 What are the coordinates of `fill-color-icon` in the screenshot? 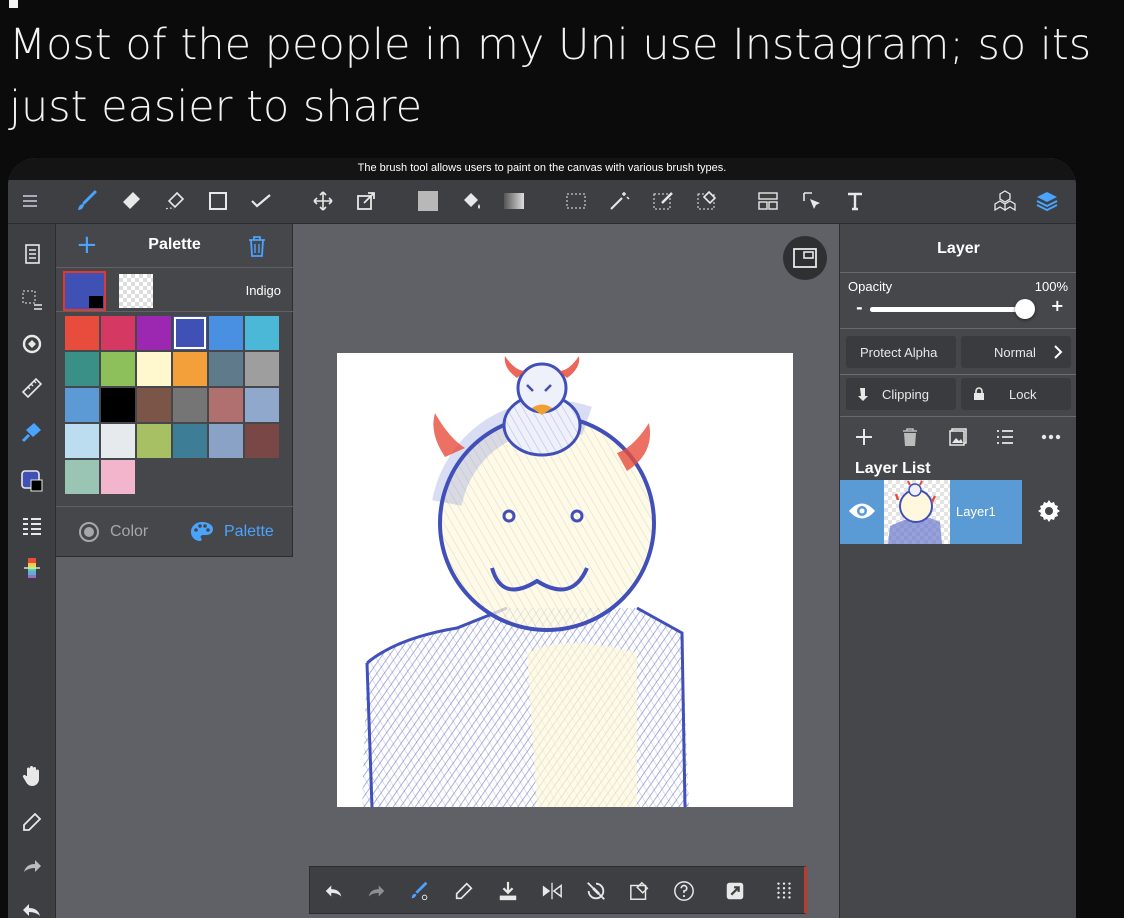 It's located at (428, 201).